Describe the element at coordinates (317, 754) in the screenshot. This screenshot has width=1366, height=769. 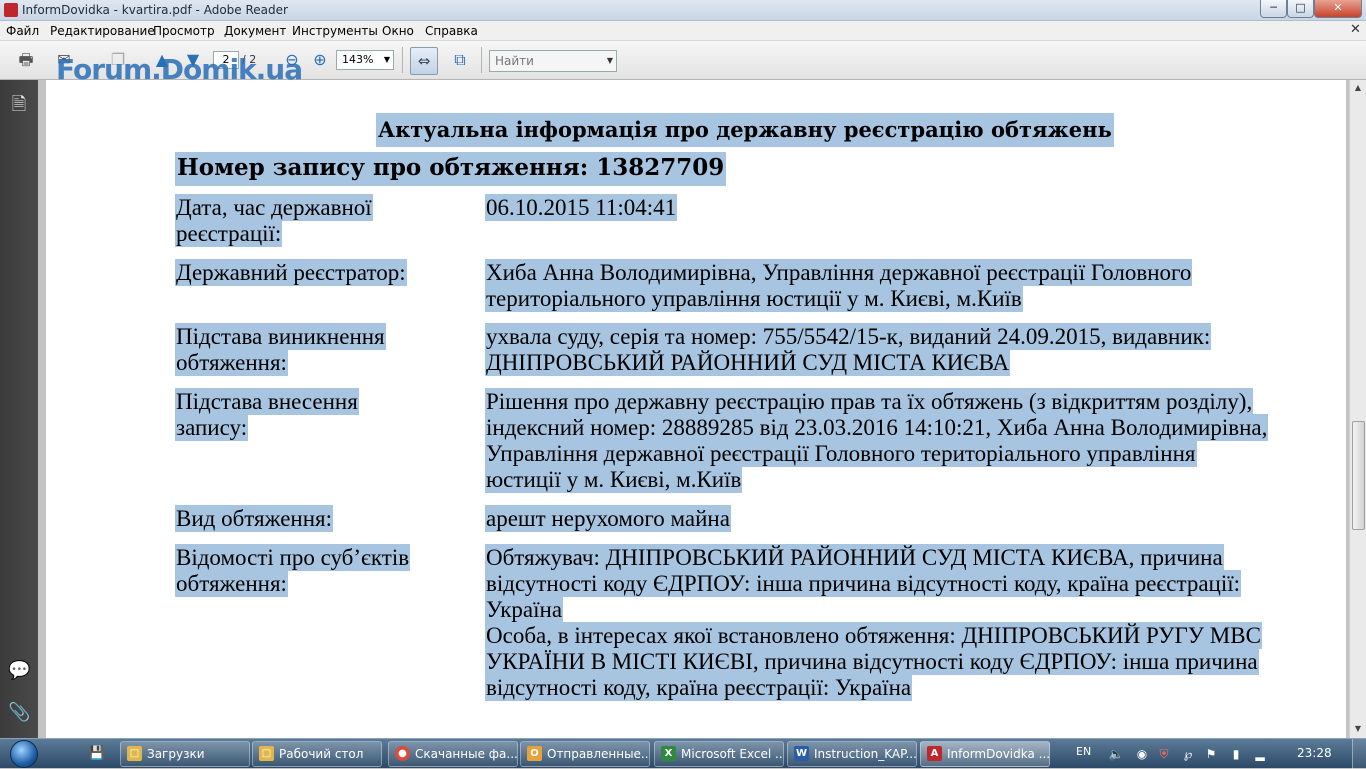
I see `task-desktop: □ Рабочий стол` at that location.